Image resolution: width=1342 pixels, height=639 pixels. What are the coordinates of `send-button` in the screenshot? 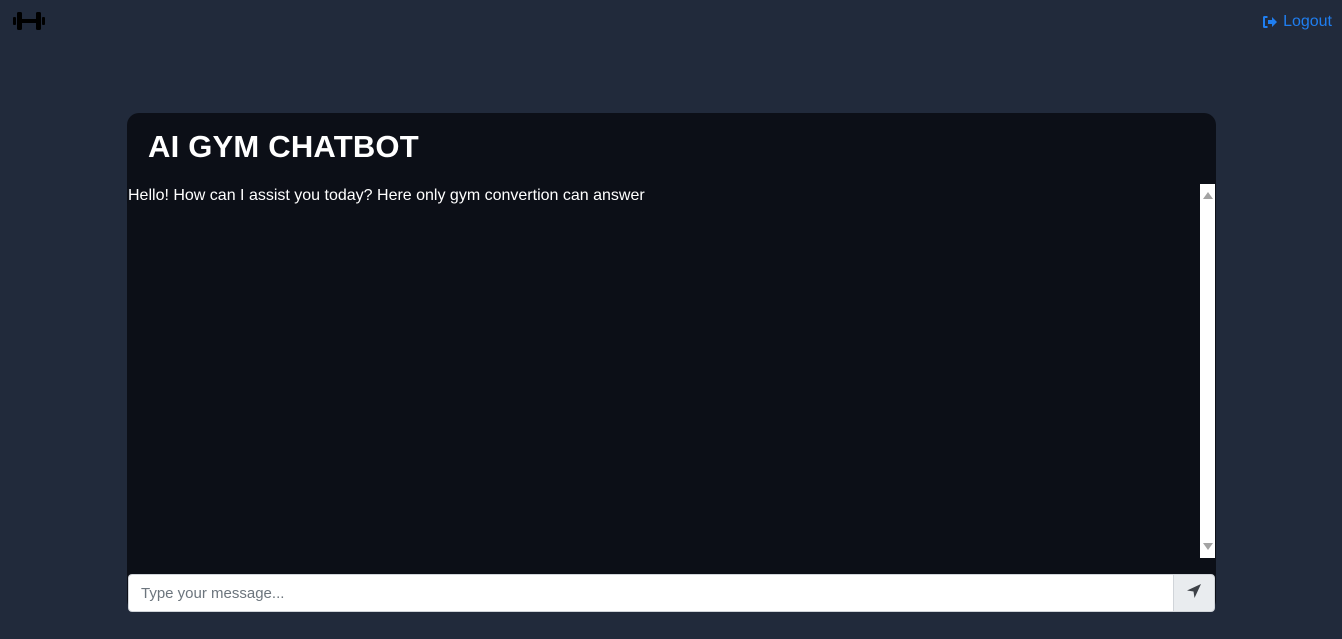 It's located at (1194, 593).